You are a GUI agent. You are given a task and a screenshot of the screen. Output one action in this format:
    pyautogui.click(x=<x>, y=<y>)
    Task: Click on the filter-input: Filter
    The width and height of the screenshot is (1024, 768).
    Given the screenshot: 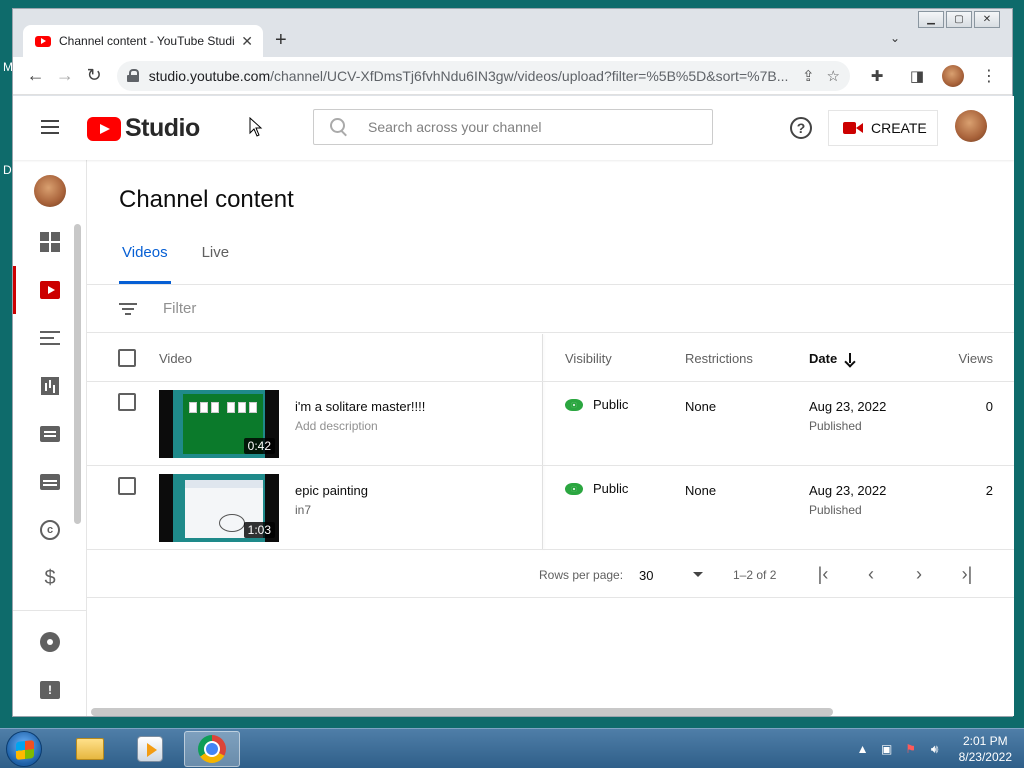 What is the action you would take?
    pyautogui.click(x=179, y=308)
    